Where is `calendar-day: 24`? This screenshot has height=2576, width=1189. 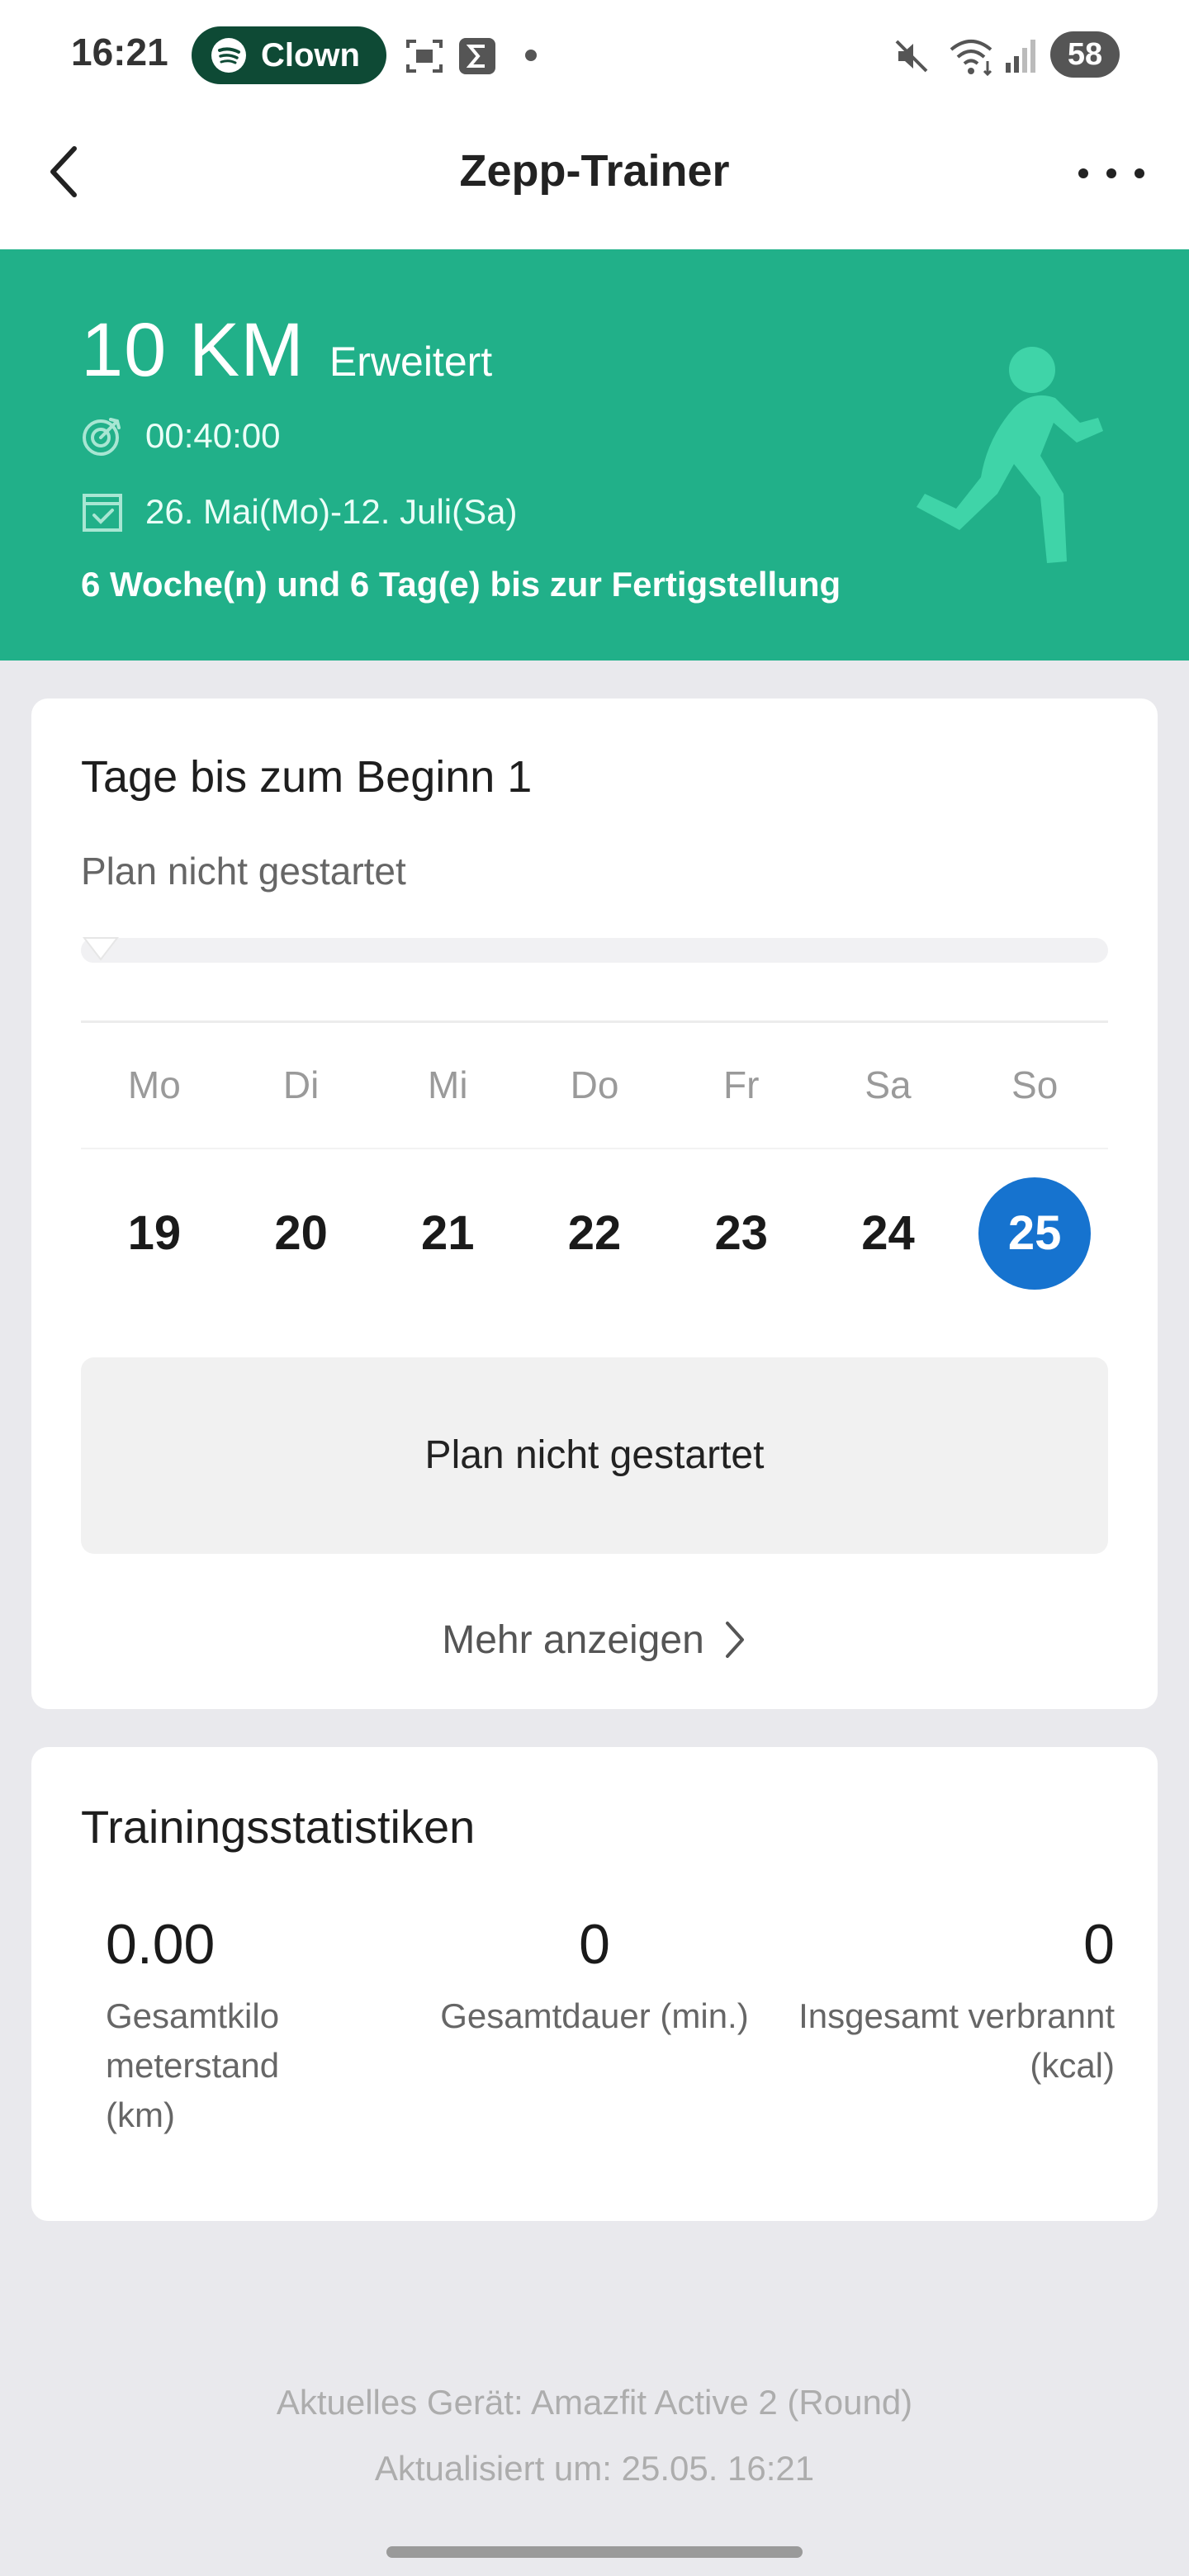 calendar-day: 24 is located at coordinates (888, 1233).